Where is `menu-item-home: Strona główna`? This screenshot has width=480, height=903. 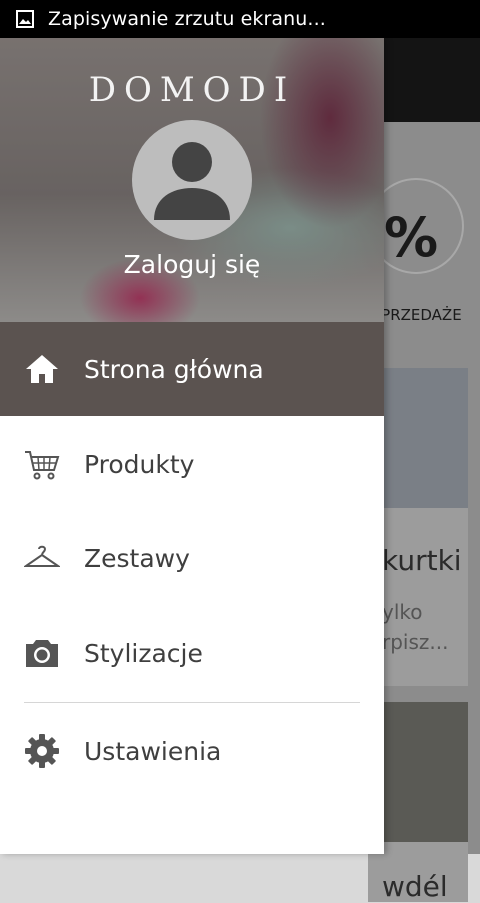
menu-item-home: Strona główna is located at coordinates (192, 369).